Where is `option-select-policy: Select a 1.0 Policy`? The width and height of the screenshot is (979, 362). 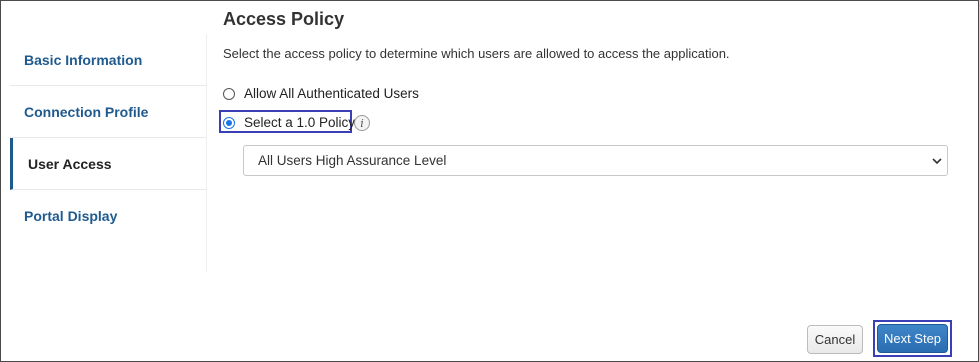
option-select-policy: Select a 1.0 Policy is located at coordinates (289, 122).